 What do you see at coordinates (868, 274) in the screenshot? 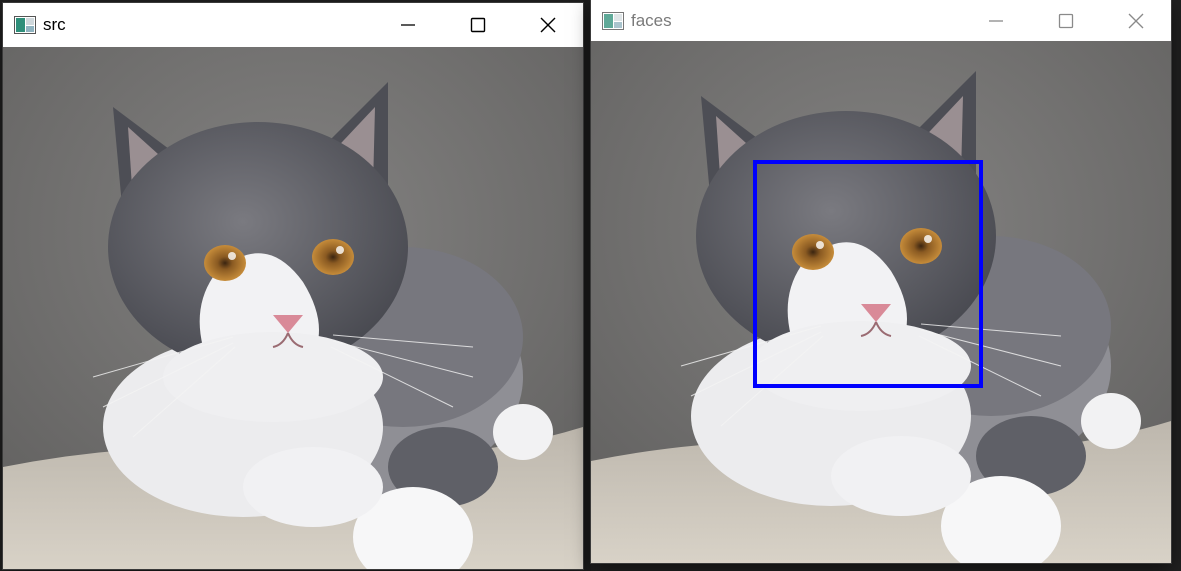
I see `face-detection-box` at bounding box center [868, 274].